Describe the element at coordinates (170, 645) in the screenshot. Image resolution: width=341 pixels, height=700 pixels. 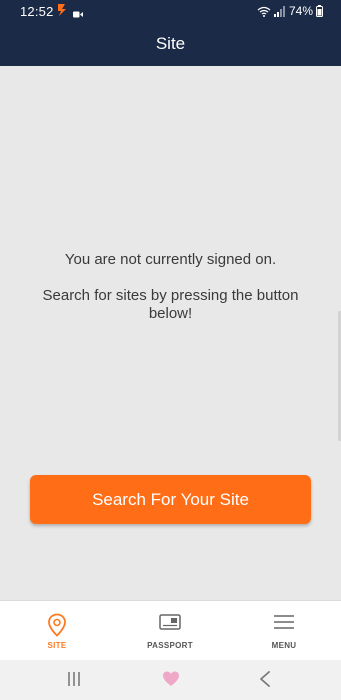
I see `nav-label-passport: PASSPORT` at that location.